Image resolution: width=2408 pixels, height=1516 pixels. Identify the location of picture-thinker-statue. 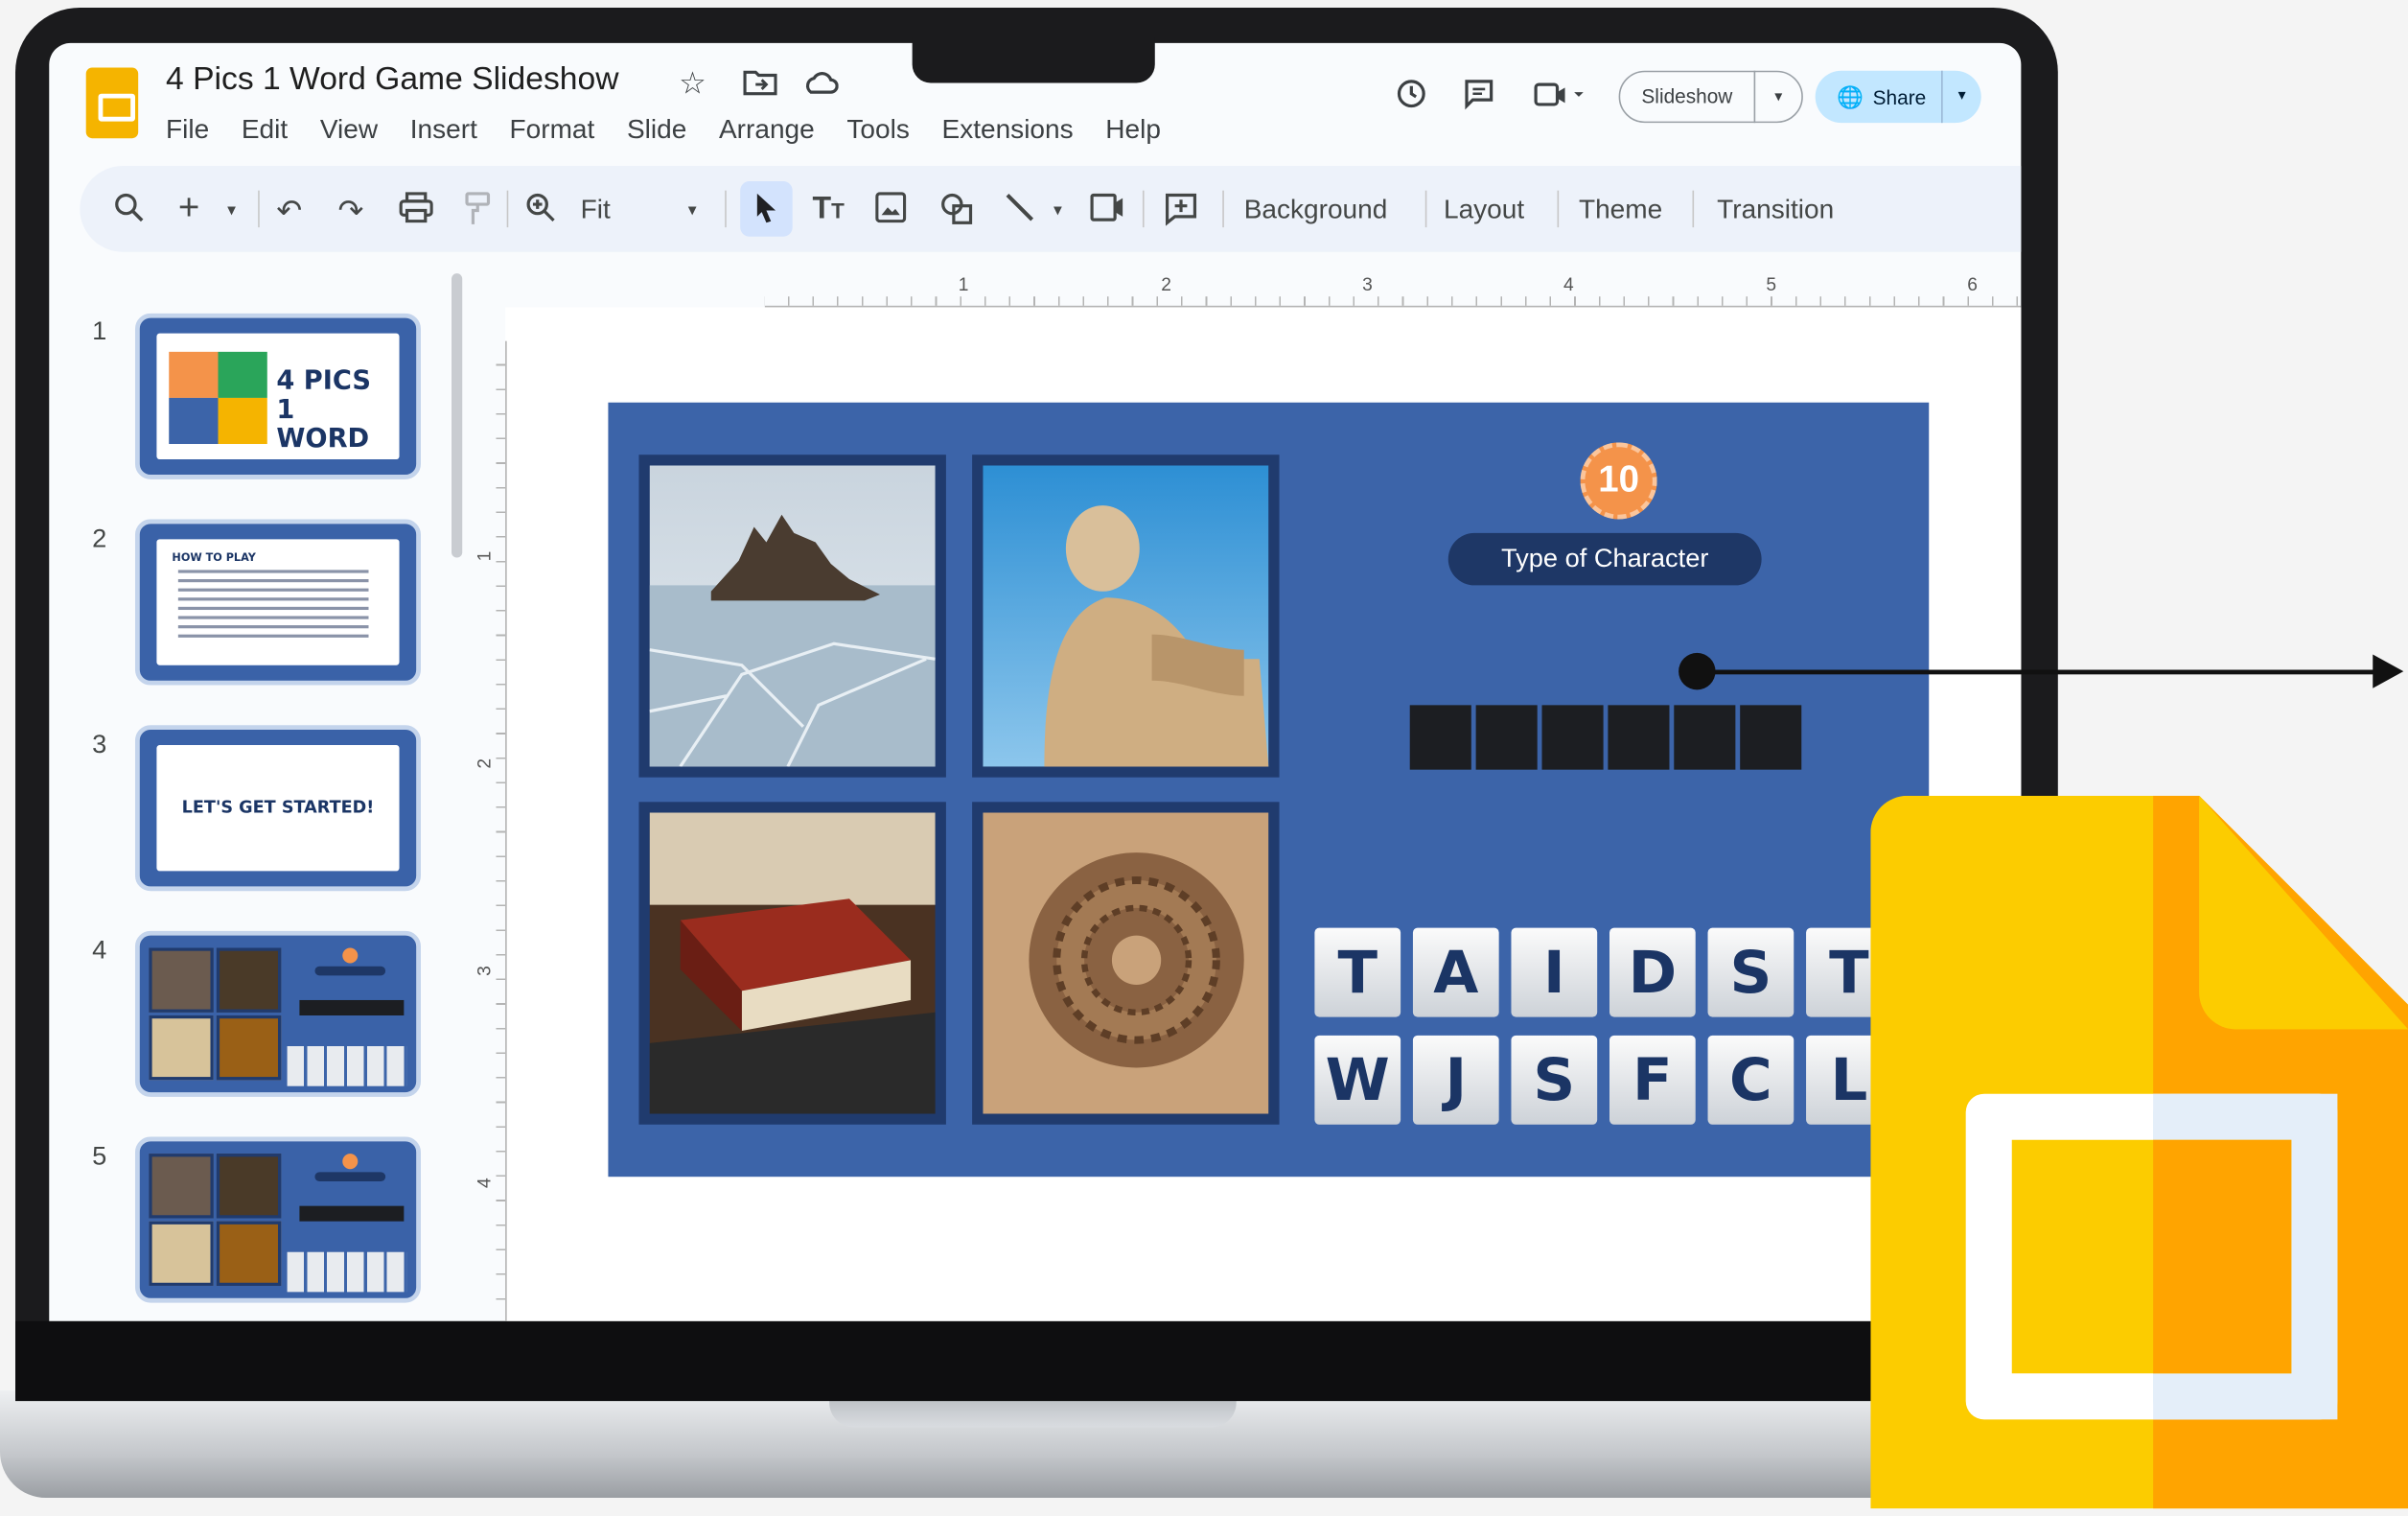
(1126, 616).